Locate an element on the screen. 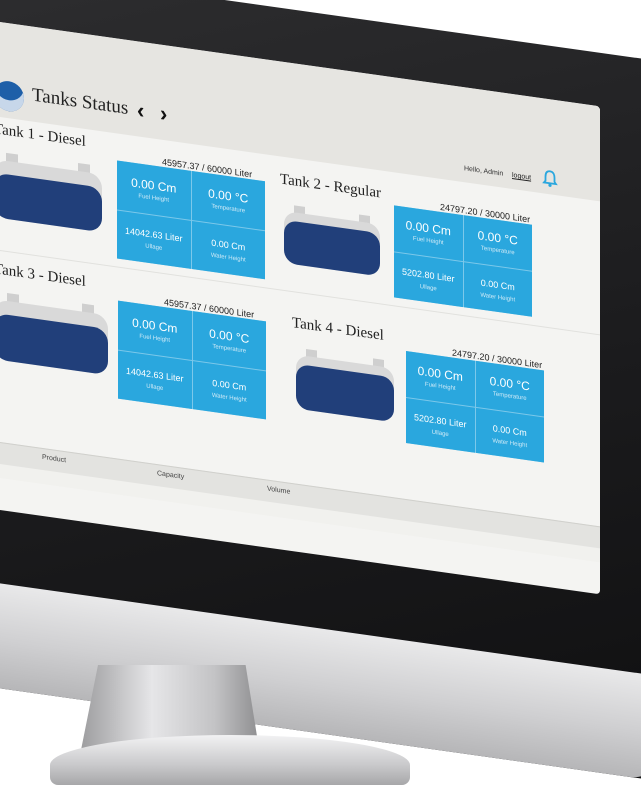 The image size is (641, 787). tank-1-fuel-height: 0.00 Cm Fuel Height is located at coordinates (154, 190).